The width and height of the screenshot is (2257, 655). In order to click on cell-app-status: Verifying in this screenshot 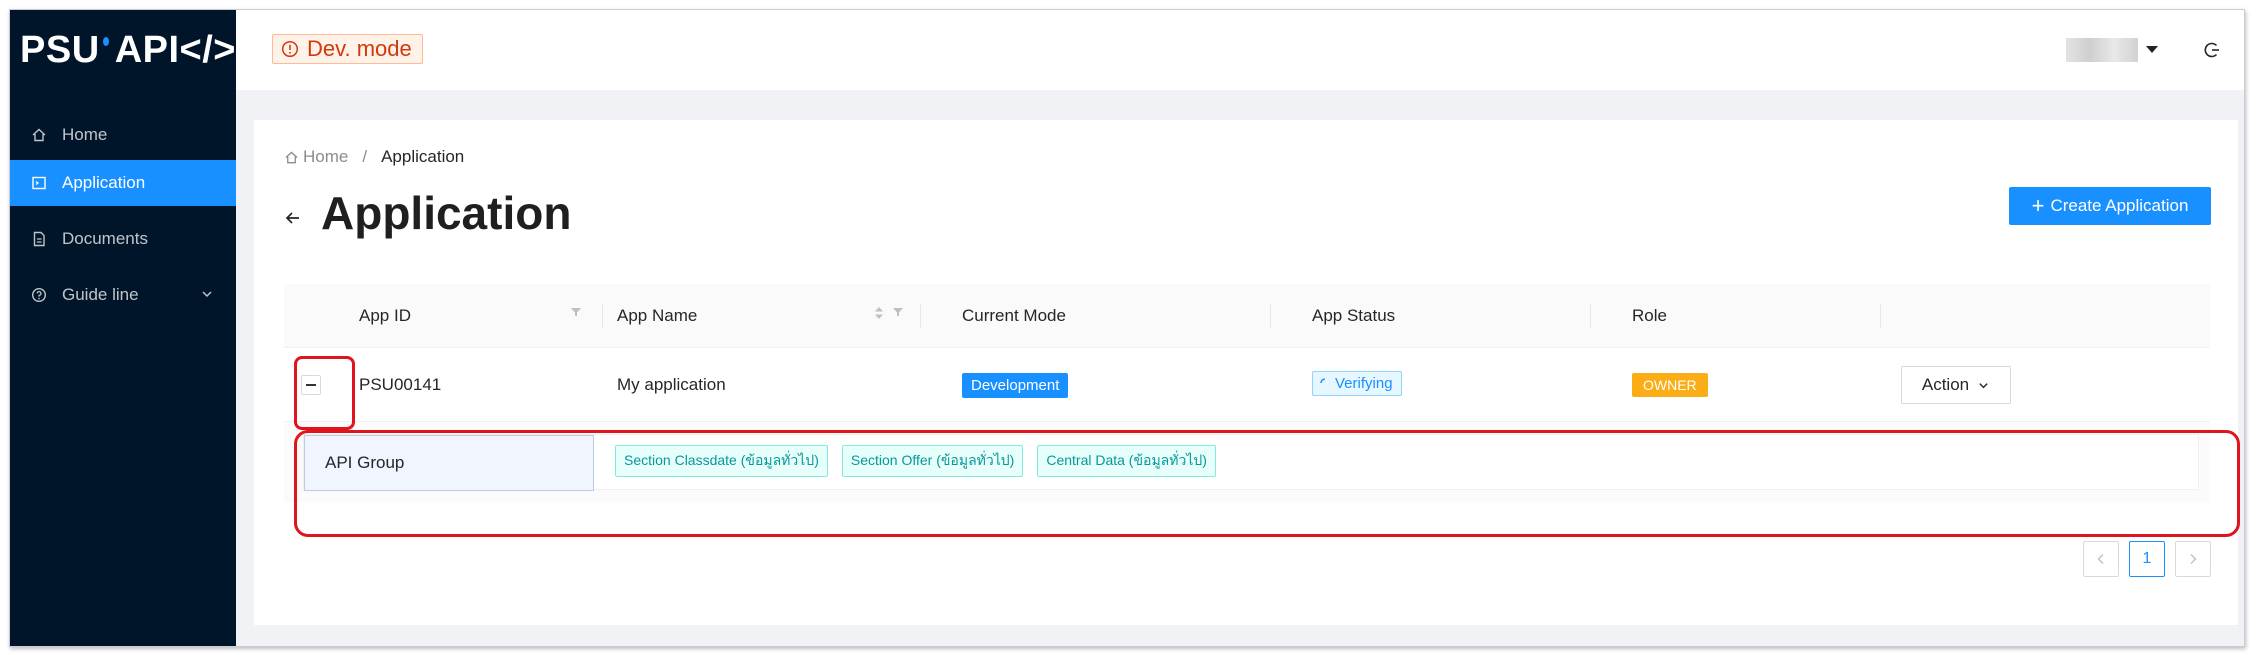, I will do `click(1357, 383)`.